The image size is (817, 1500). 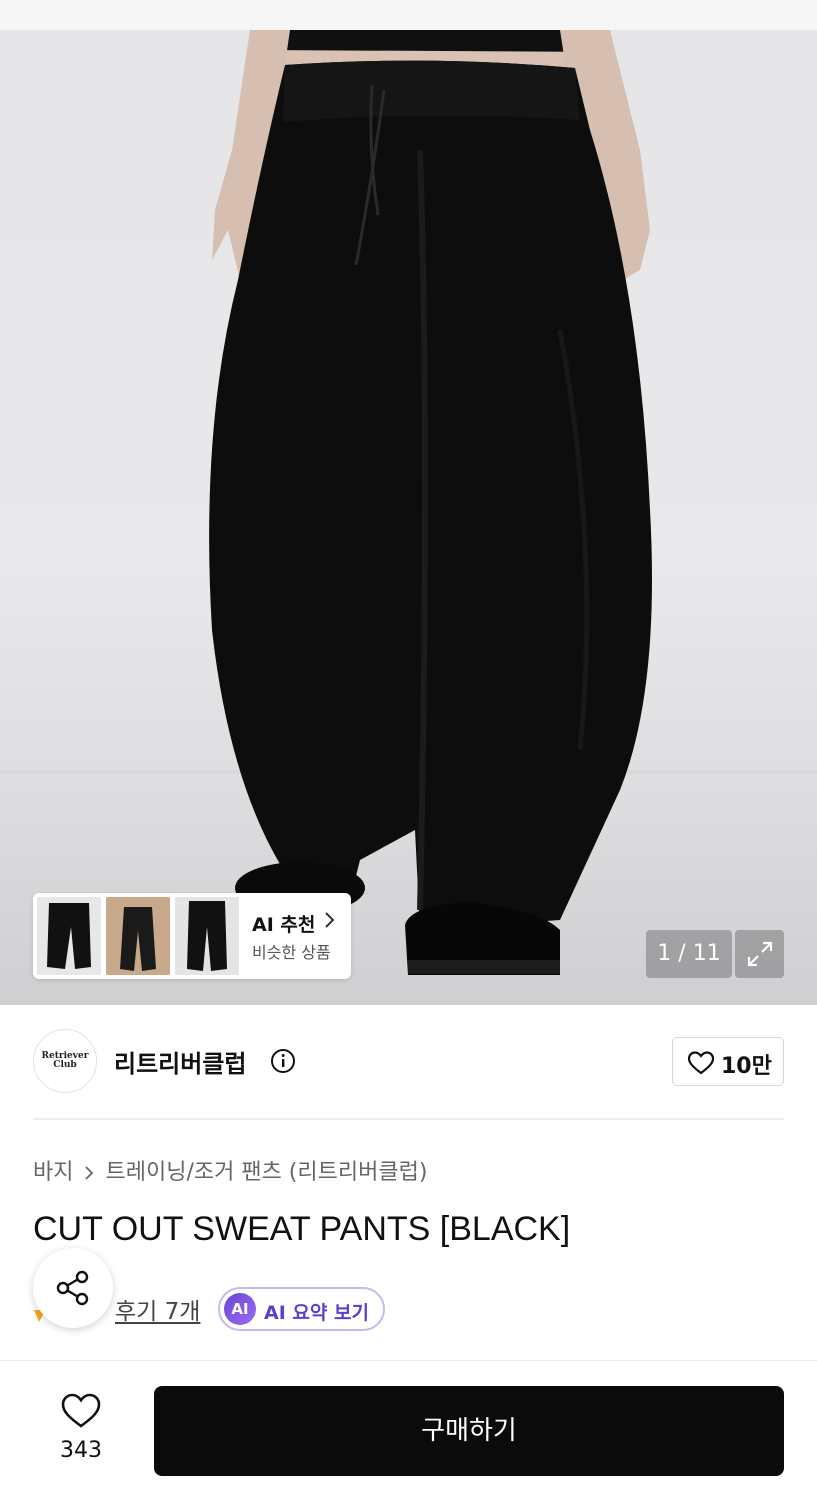 I want to click on bottom-bar-border, so click(x=408, y=1360).